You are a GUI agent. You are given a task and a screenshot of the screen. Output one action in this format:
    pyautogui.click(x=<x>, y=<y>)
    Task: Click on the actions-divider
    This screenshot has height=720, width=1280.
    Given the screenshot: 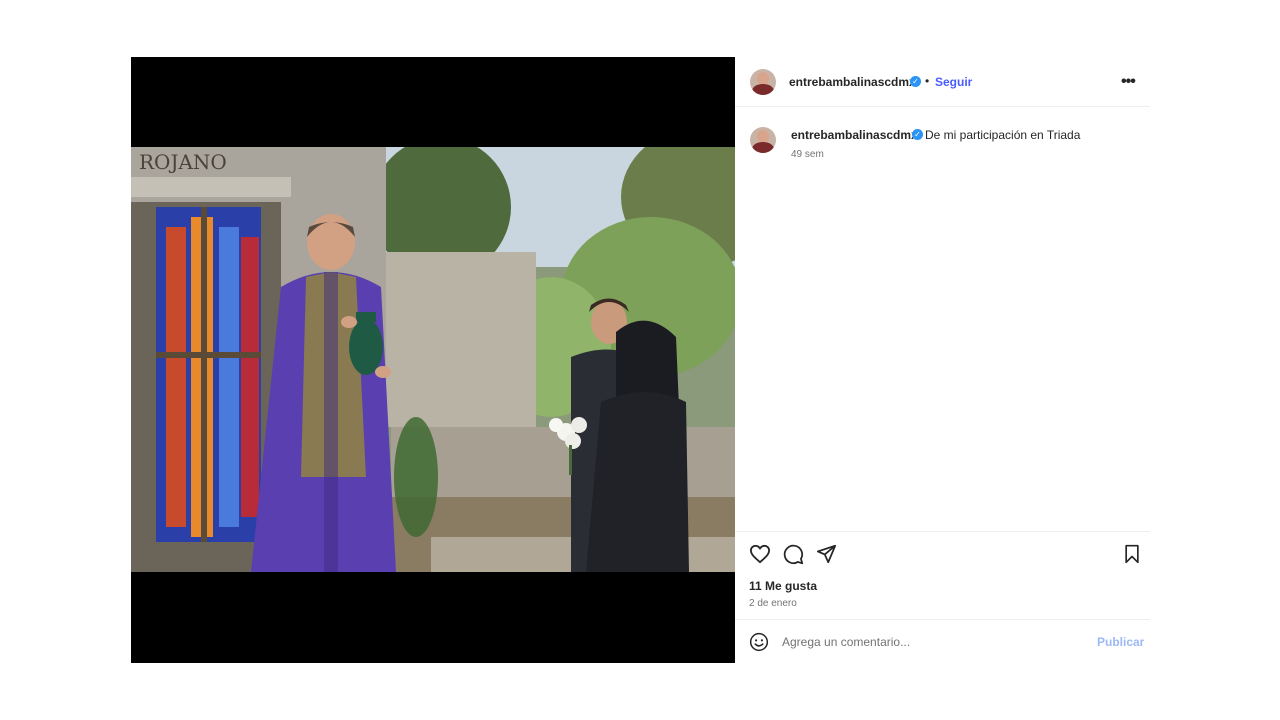 What is the action you would take?
    pyautogui.click(x=942, y=531)
    